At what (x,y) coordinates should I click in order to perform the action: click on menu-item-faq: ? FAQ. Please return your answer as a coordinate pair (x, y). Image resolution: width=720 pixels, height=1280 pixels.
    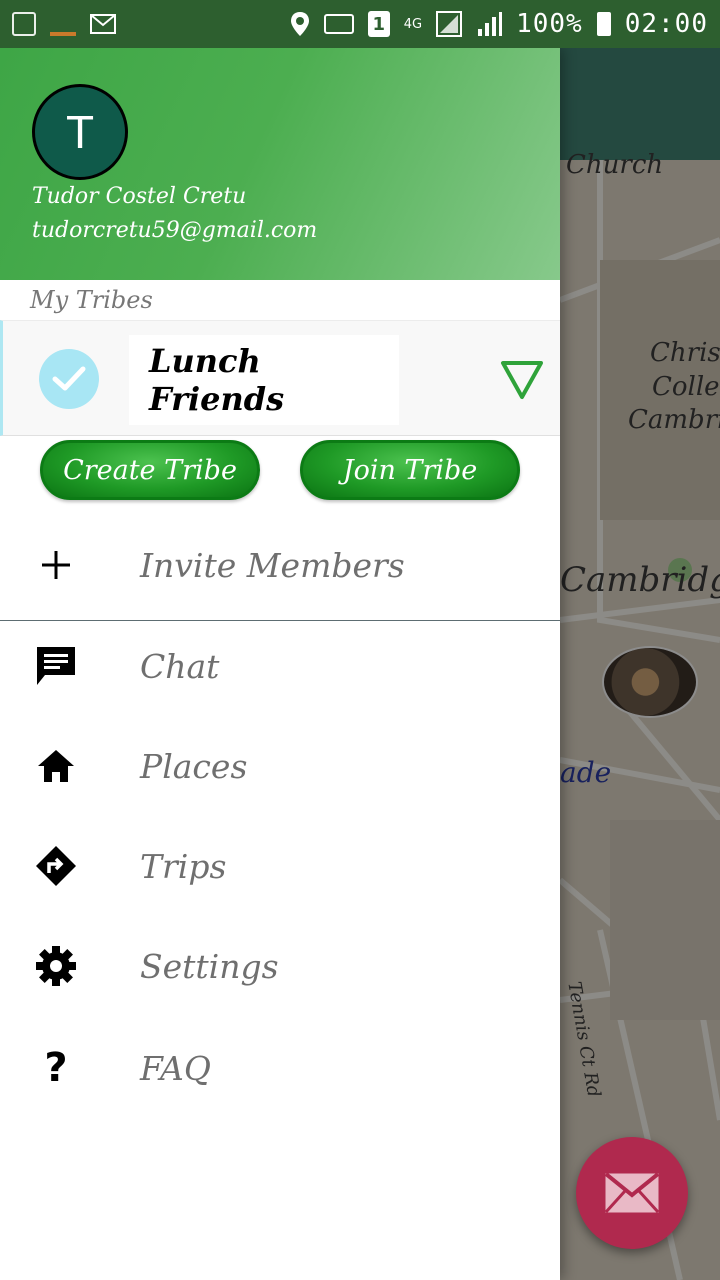
    Looking at the image, I should click on (280, 1068).